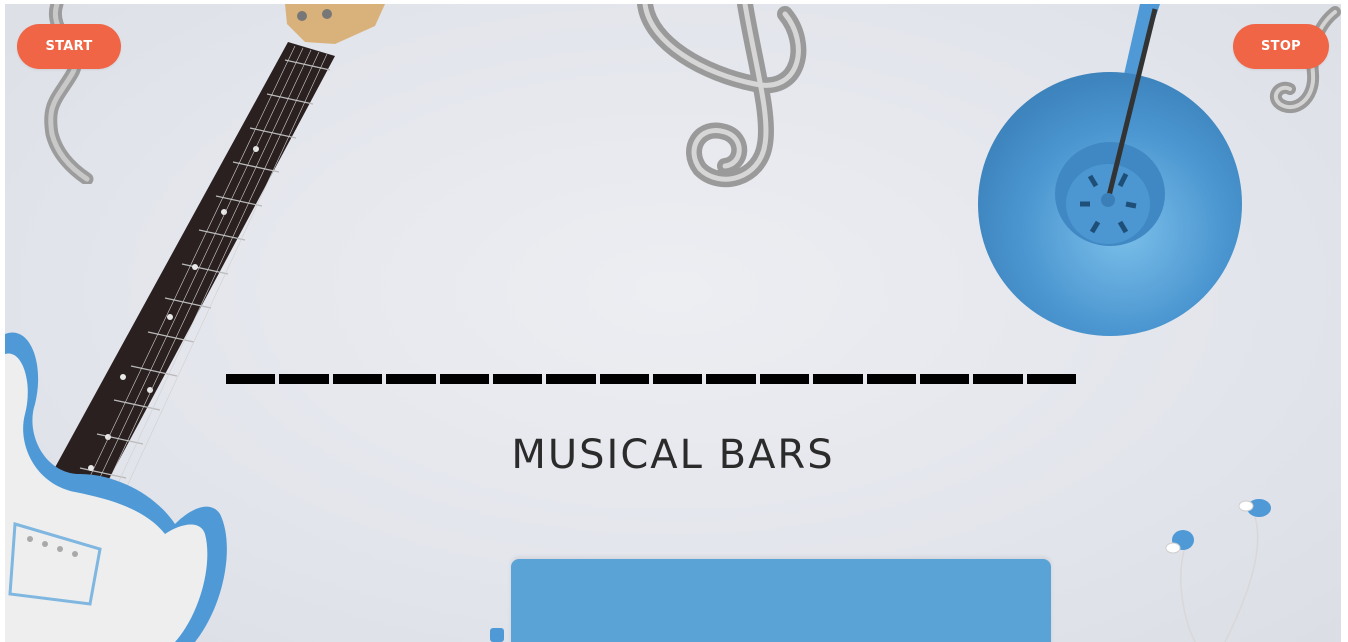 The image size is (1348, 642). Describe the element at coordinates (673, 455) in the screenshot. I see `page-title: MUSICAL BARS` at that location.